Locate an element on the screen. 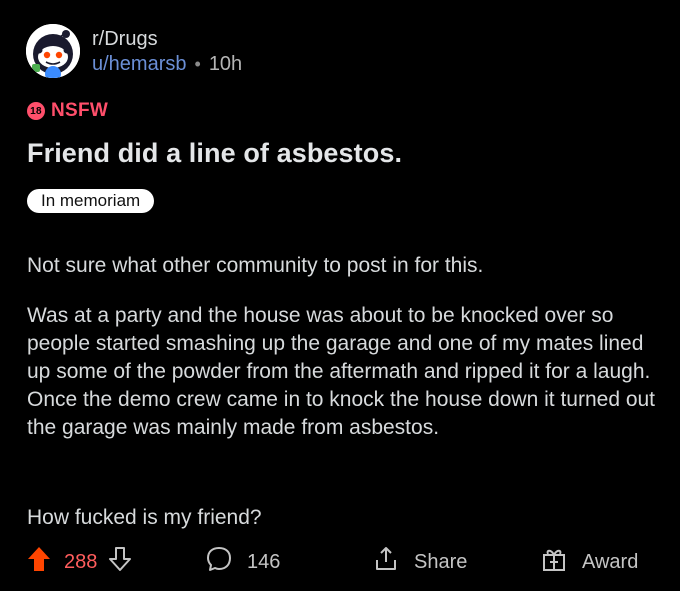 The height and width of the screenshot is (591, 680). award-button: Award is located at coordinates (589, 562).